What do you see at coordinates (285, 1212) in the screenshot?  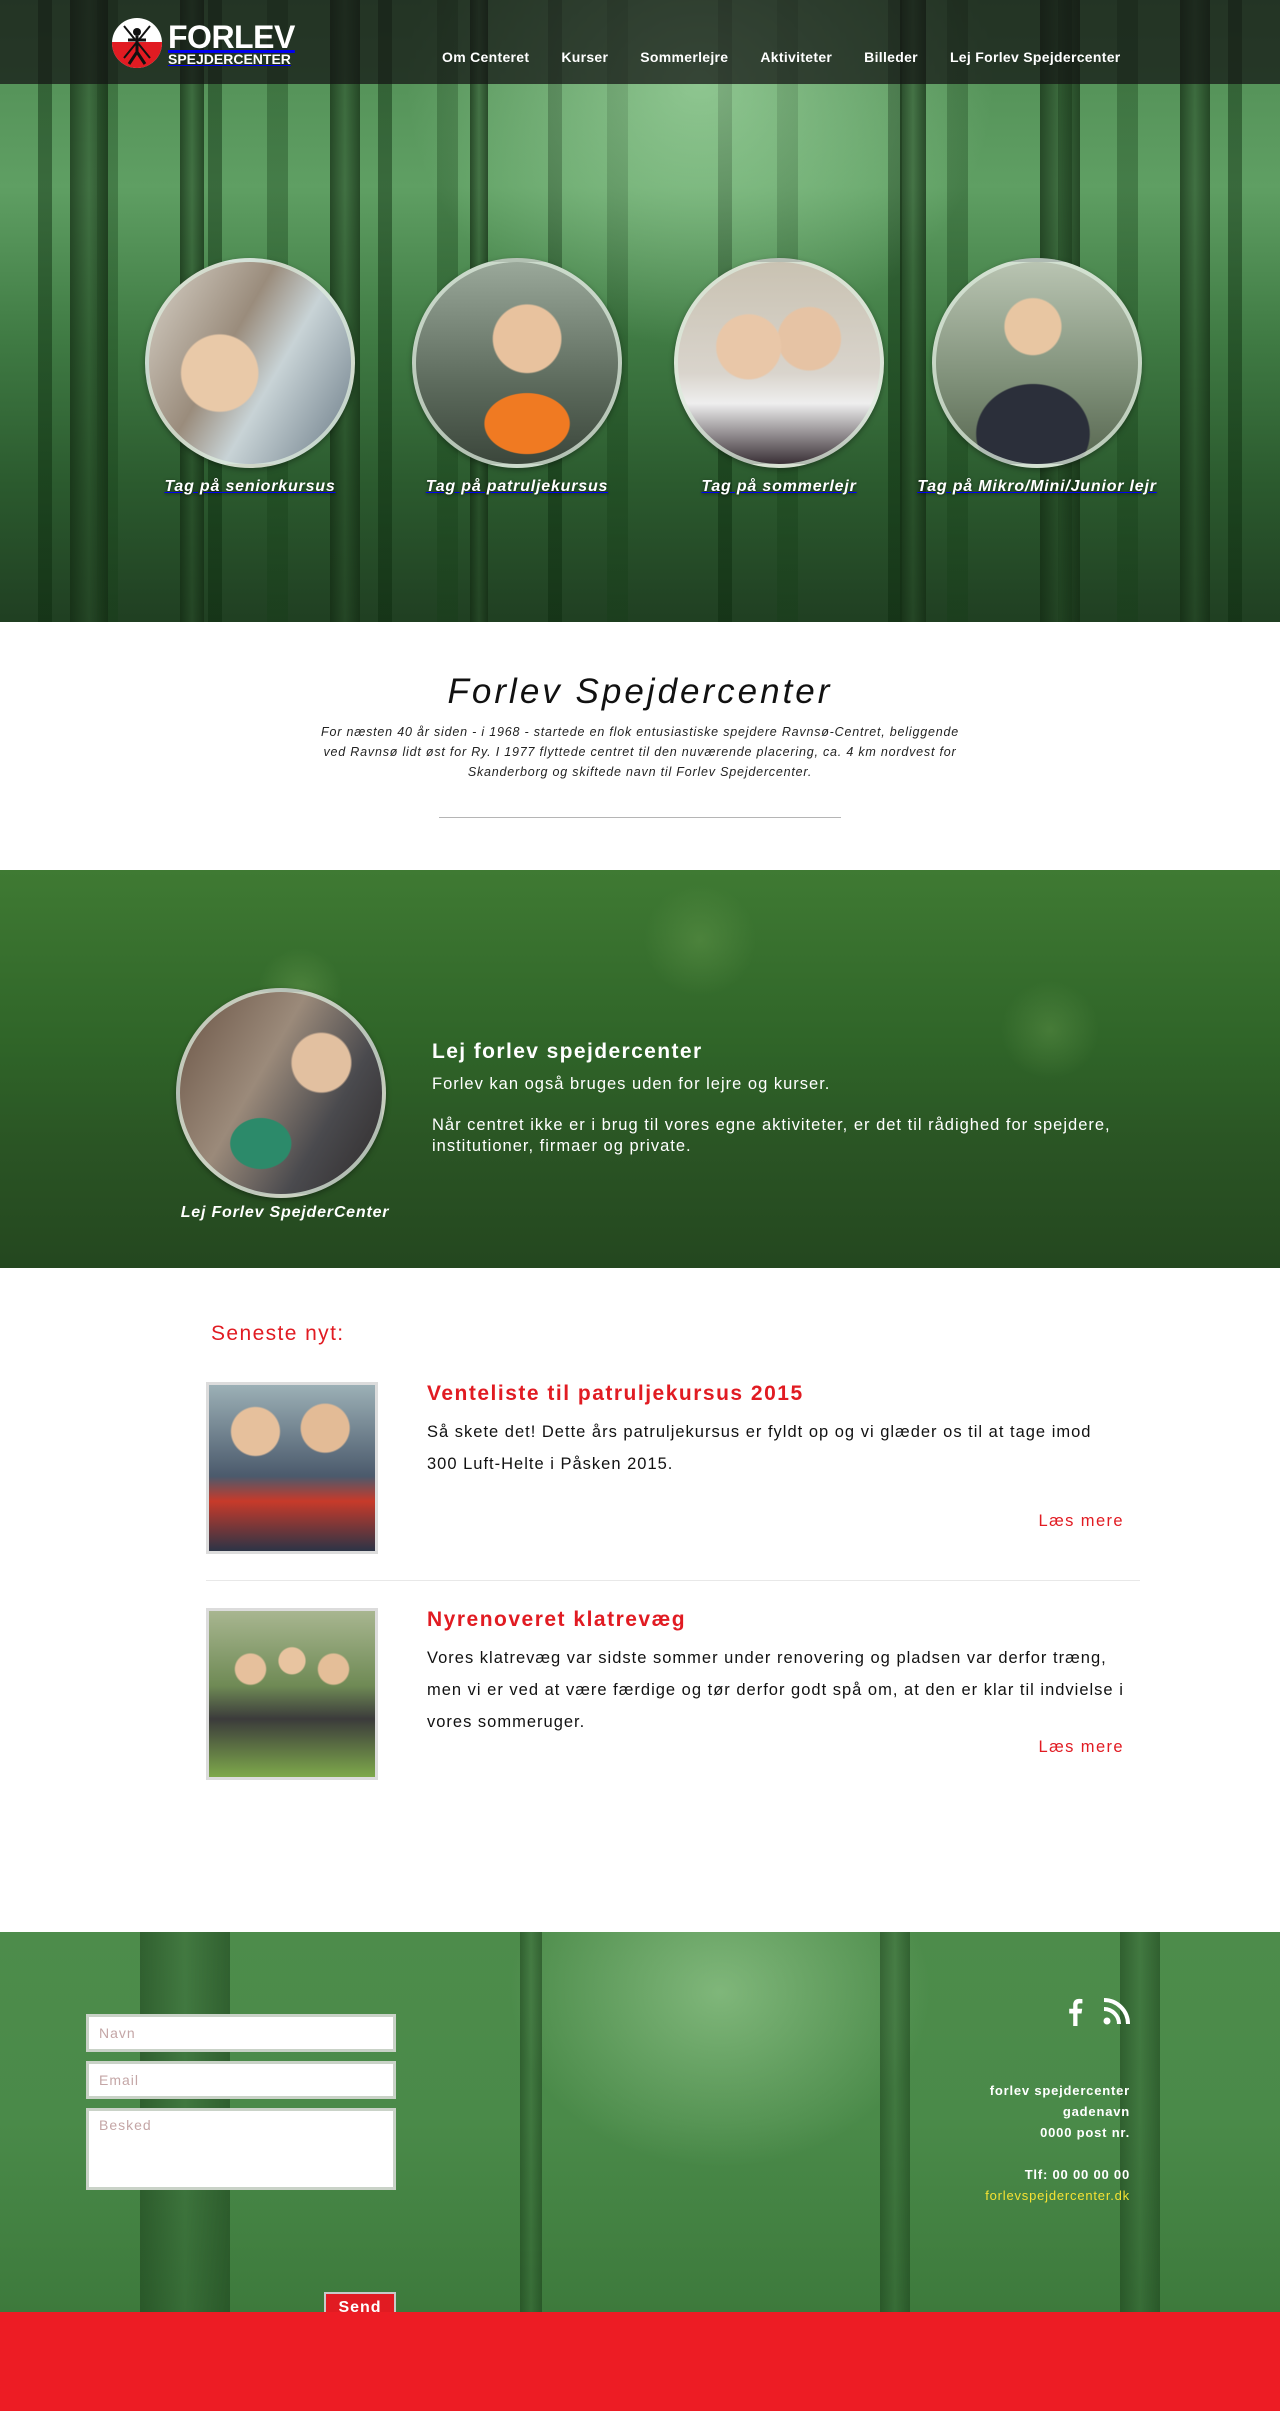 I see `rent-circle-caption: Lej Forlev SpejderCenter` at bounding box center [285, 1212].